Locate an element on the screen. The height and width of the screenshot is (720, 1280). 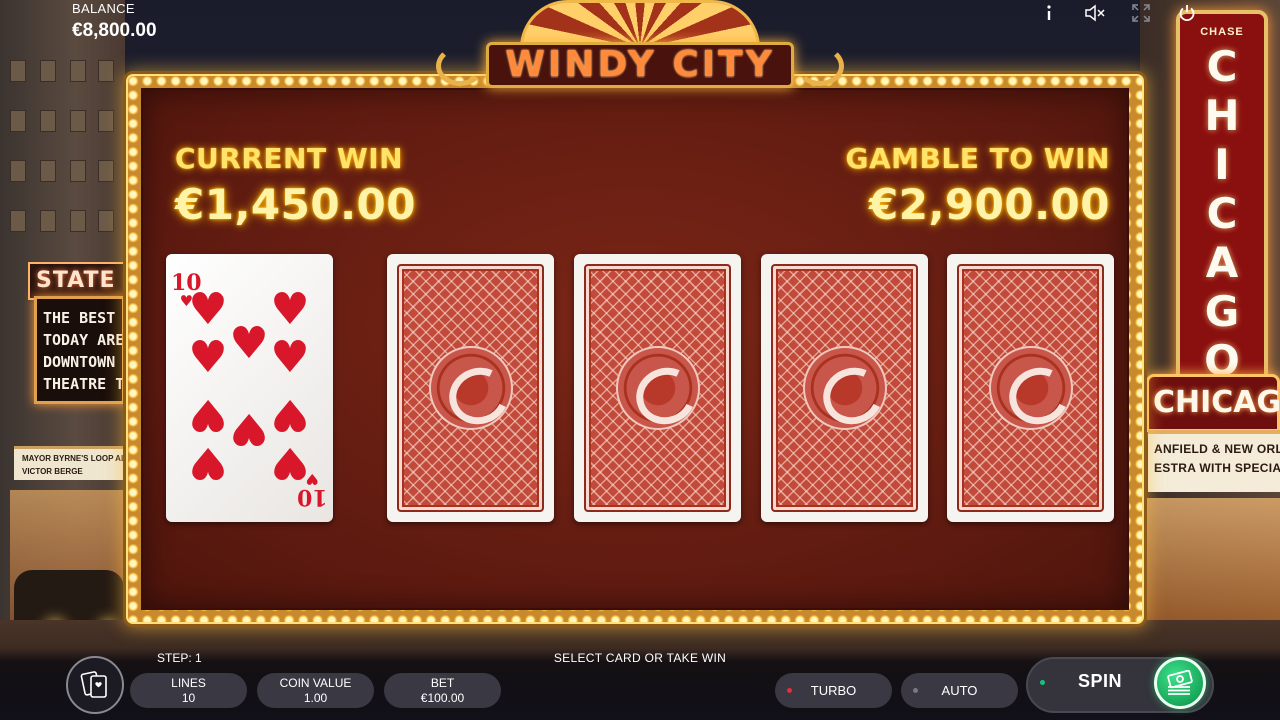
auto-indicator-dot is located at coordinates (915, 690).